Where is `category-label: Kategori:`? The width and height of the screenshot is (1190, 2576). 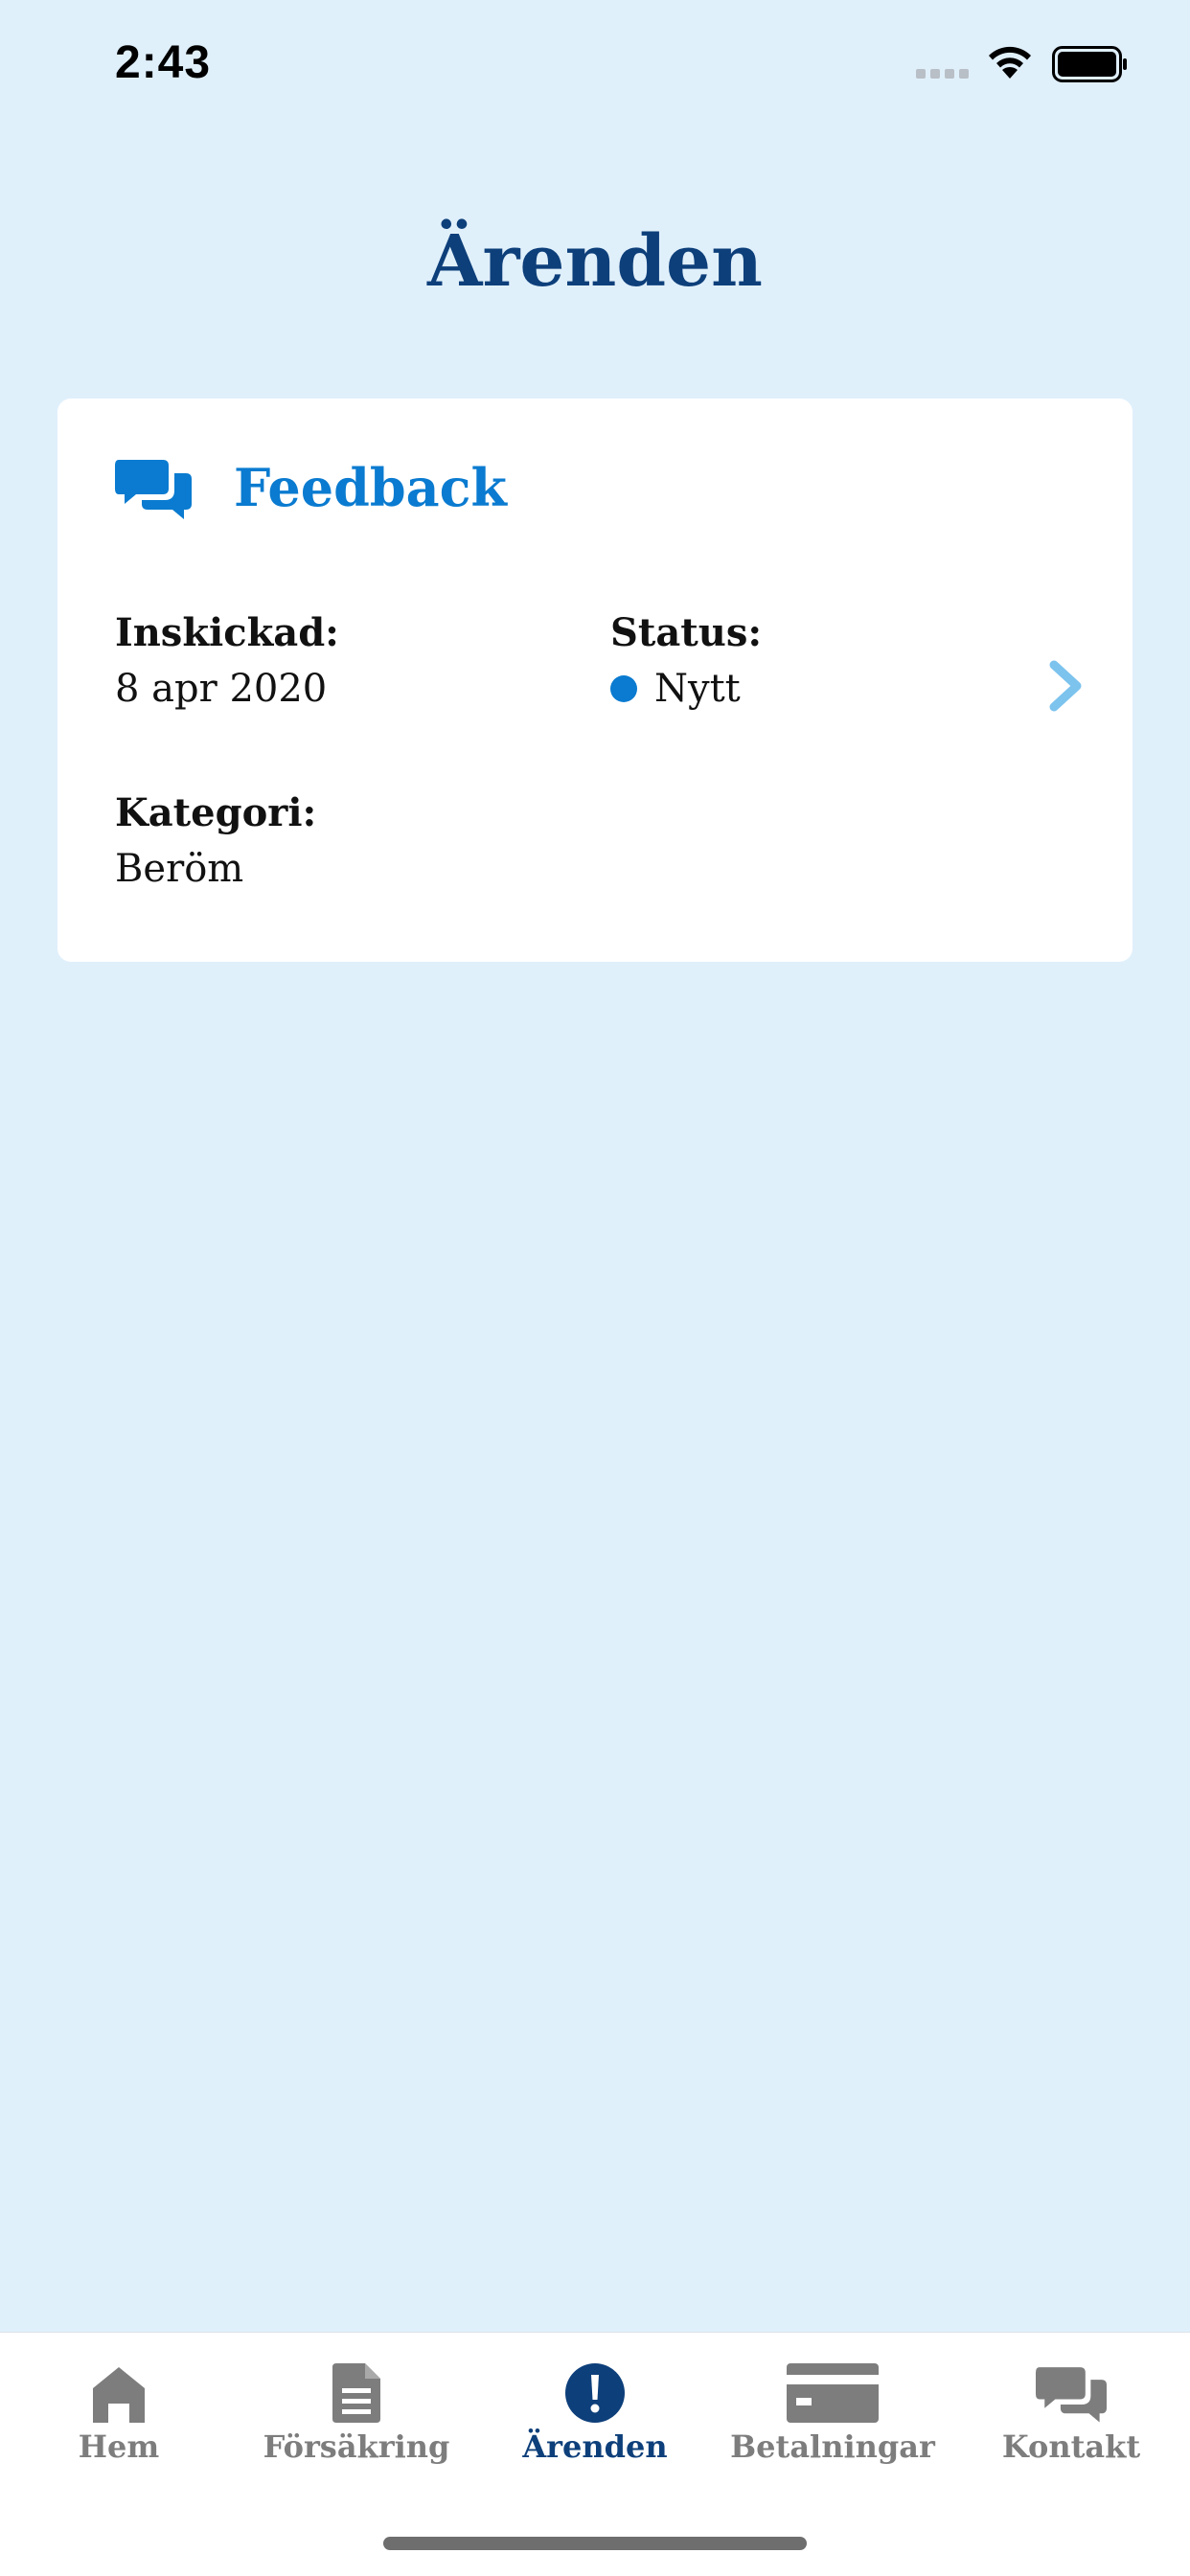 category-label: Kategori: is located at coordinates (216, 812).